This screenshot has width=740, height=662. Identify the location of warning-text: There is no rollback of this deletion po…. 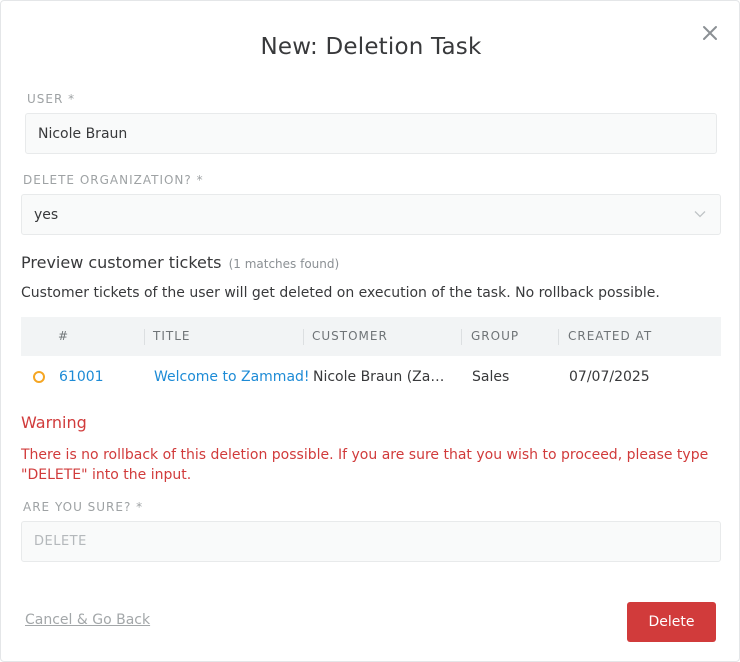
(365, 465).